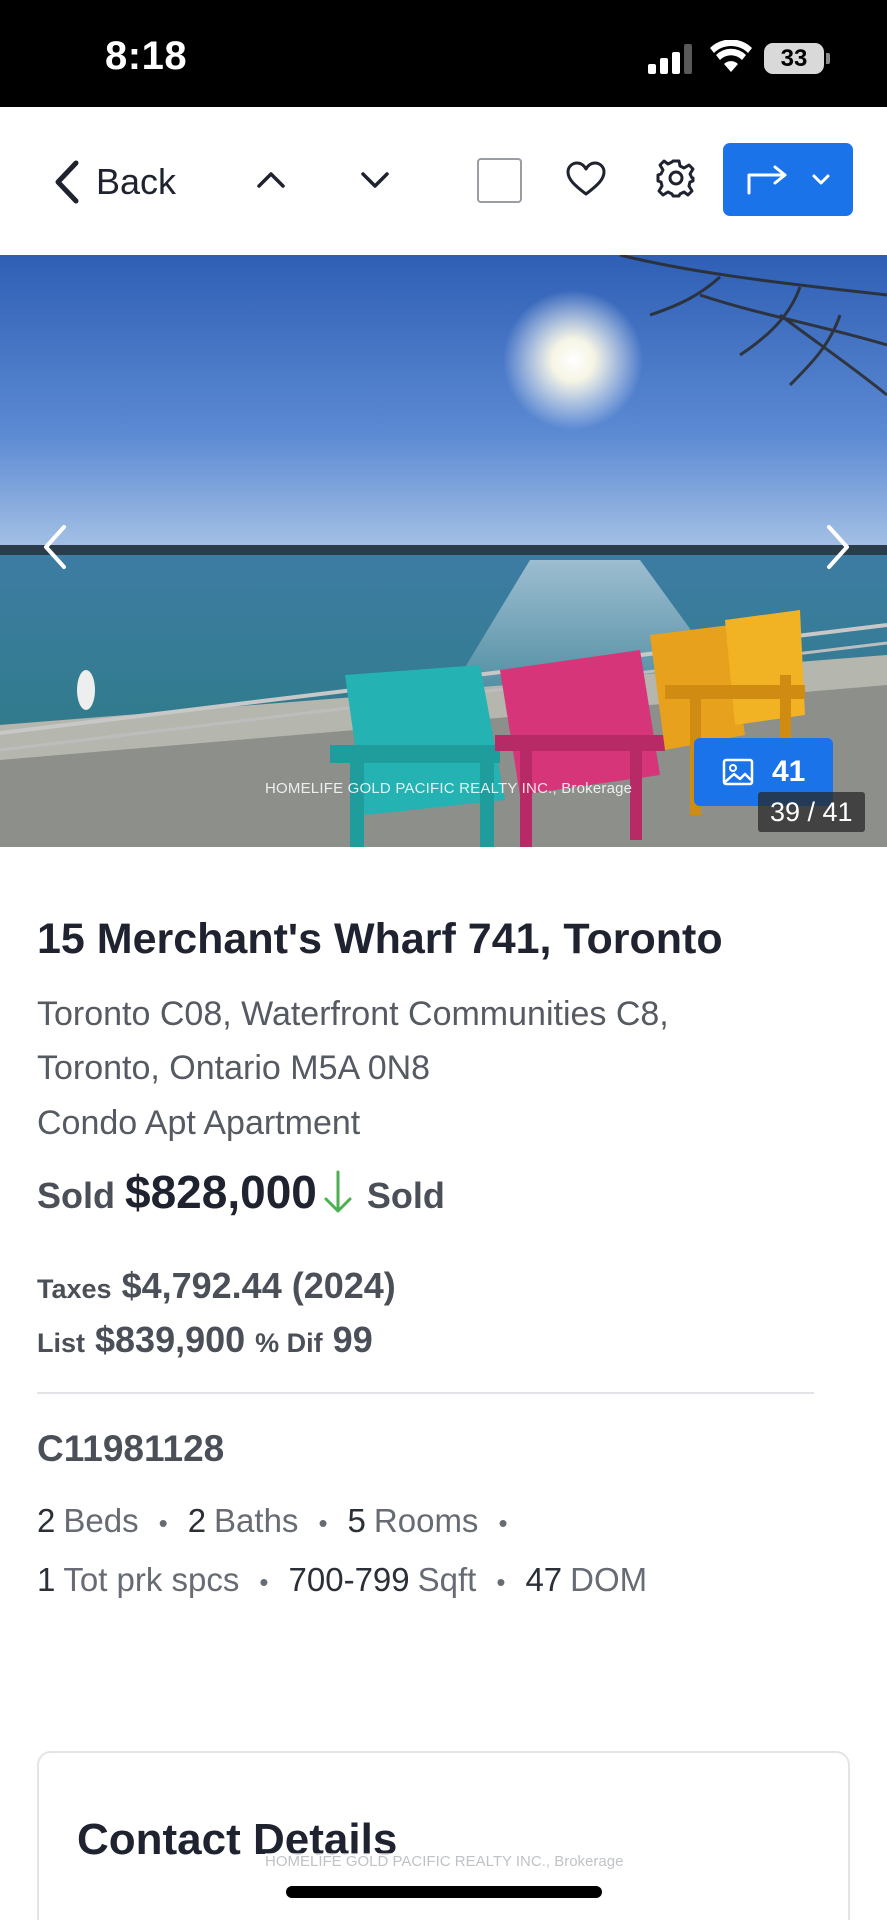 The height and width of the screenshot is (1920, 887). Describe the element at coordinates (811, 812) in the screenshot. I see `photo-index-label: 39 / 41` at that location.